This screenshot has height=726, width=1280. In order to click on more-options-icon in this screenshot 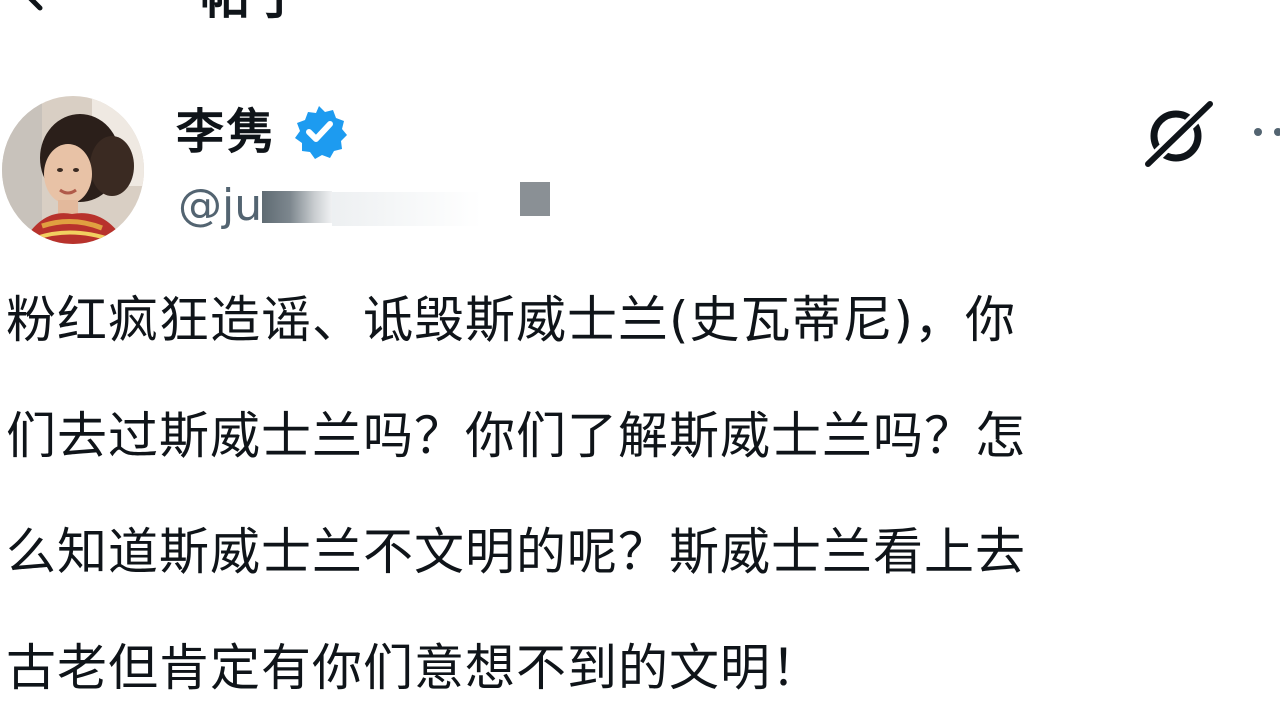, I will do `click(1262, 132)`.